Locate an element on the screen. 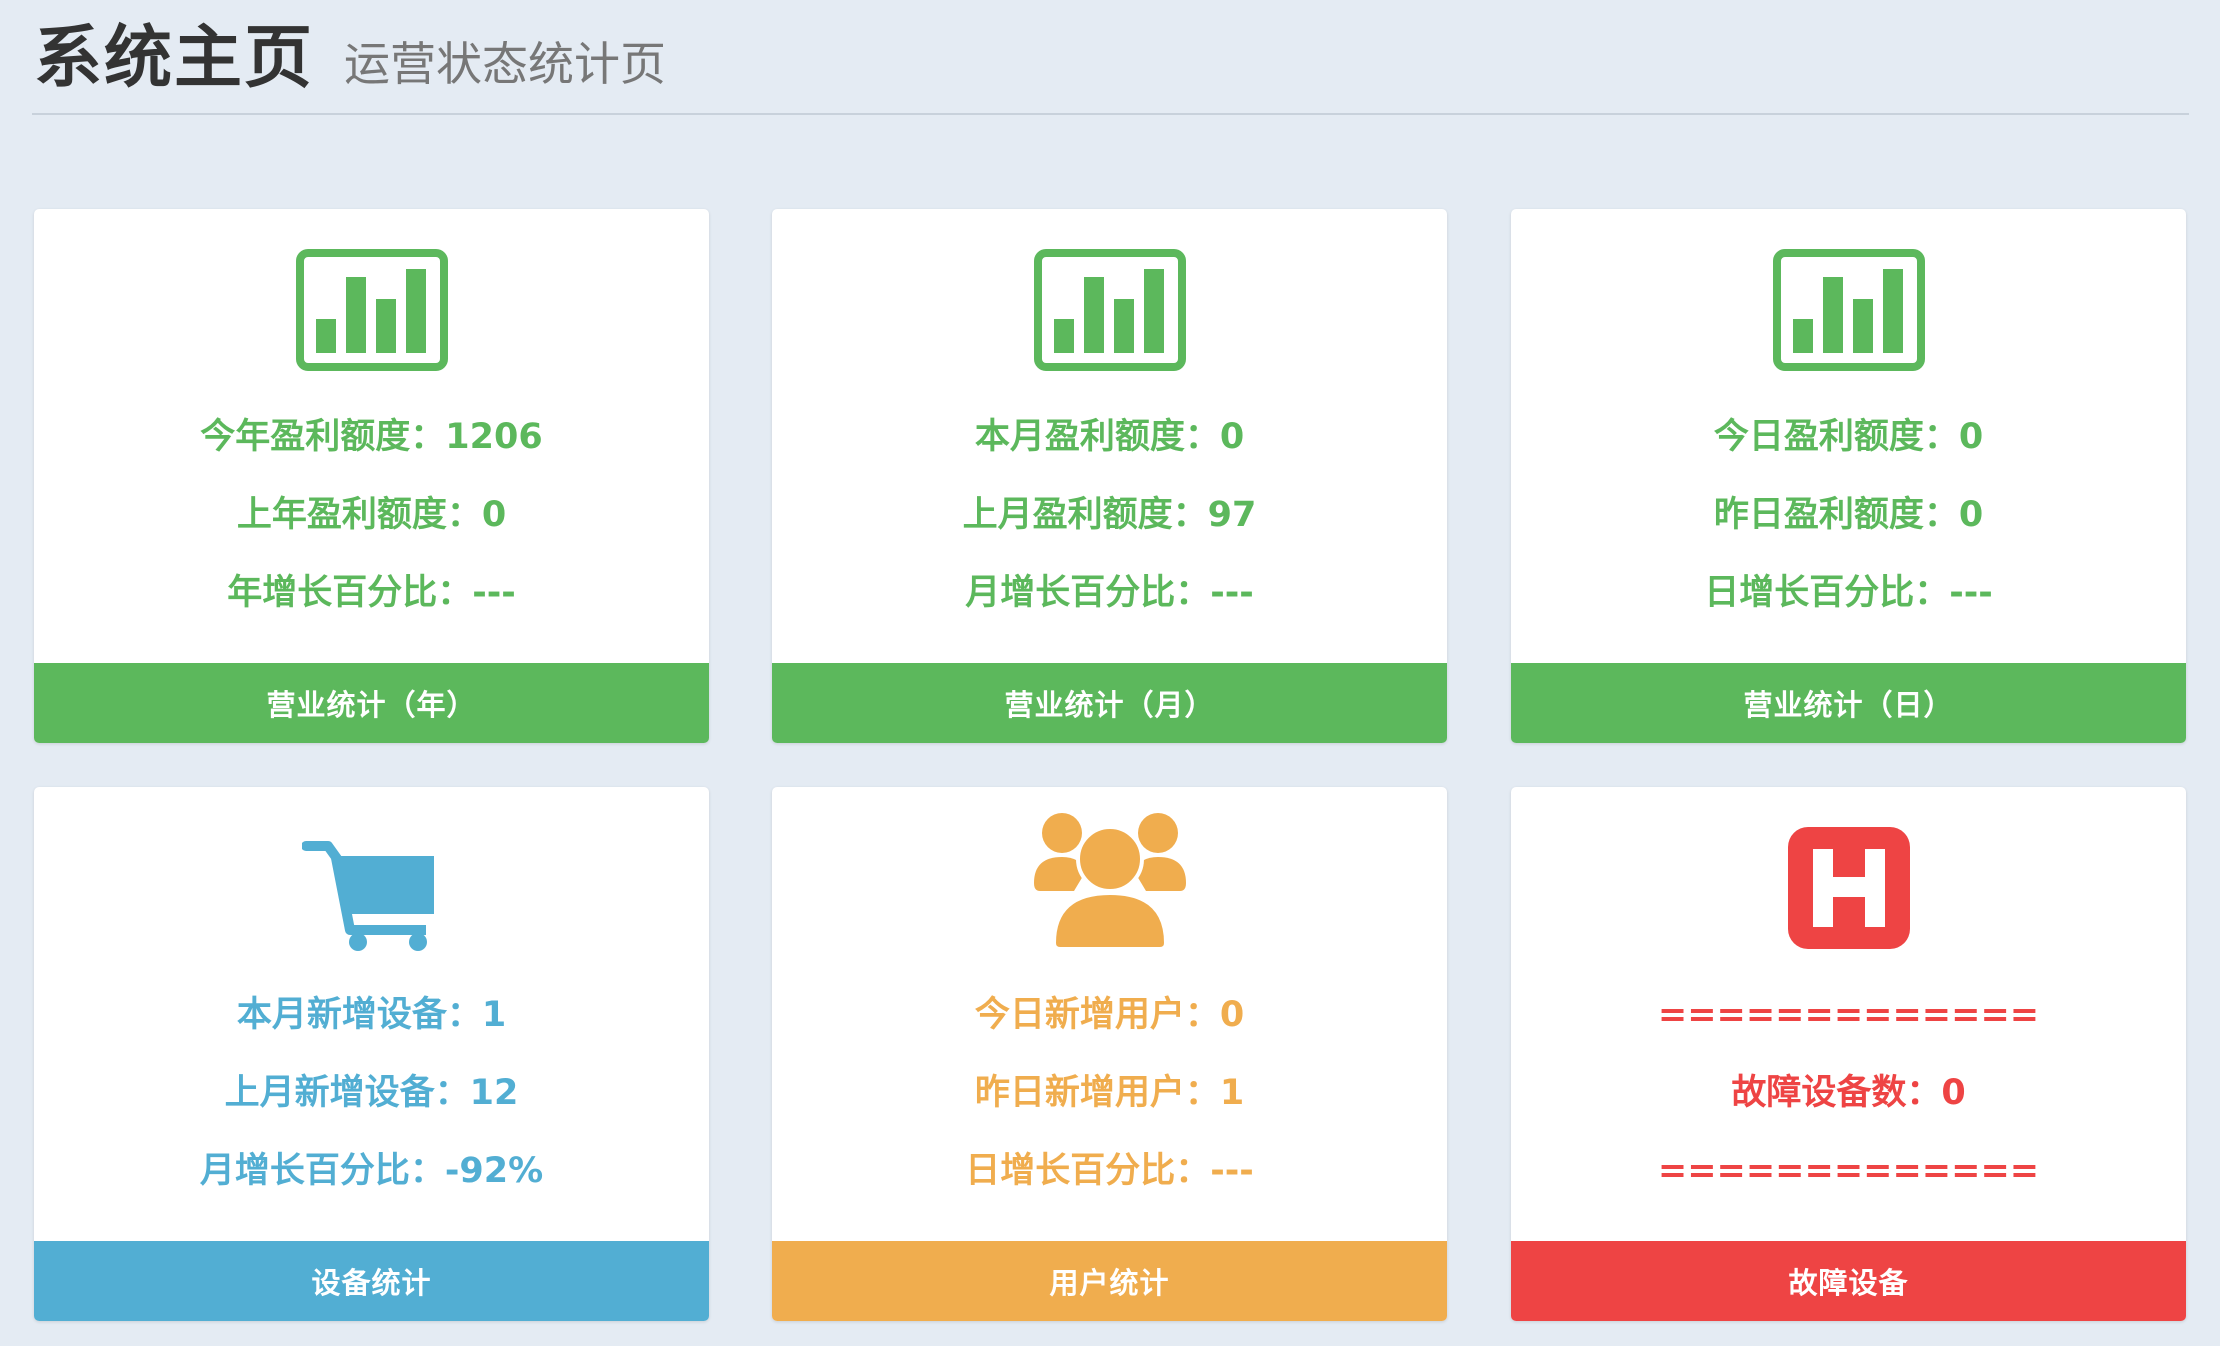 Image resolution: width=2220 pixels, height=1346 pixels. stat-line: 年增长百分比：--- is located at coordinates (371, 593).